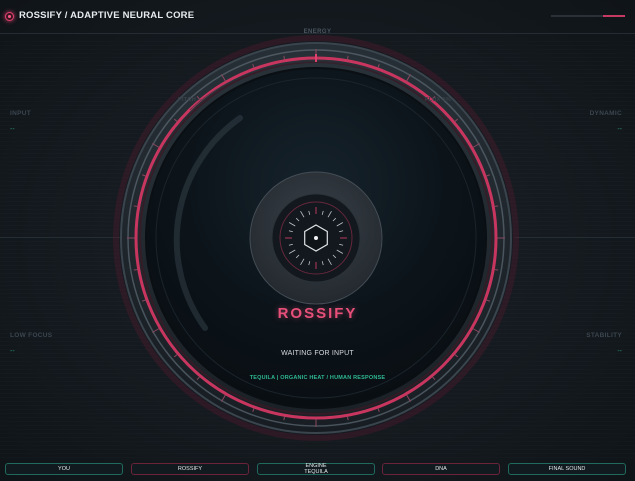 This screenshot has height=481, width=635. Describe the element at coordinates (317, 378) in the screenshot. I see `engine-subtitle: TEQUILA | ORGANIC HEAT / HUMAN RESPONSE` at that location.